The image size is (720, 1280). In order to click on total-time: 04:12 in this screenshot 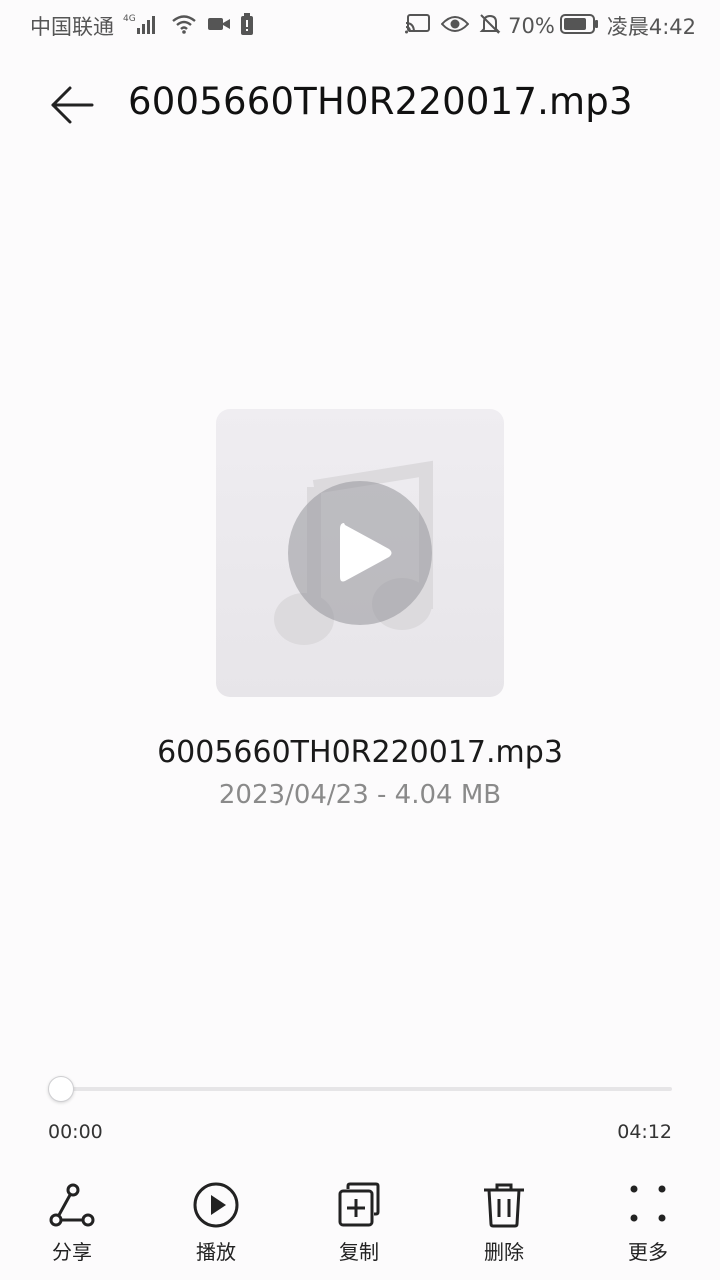, I will do `click(644, 1132)`.